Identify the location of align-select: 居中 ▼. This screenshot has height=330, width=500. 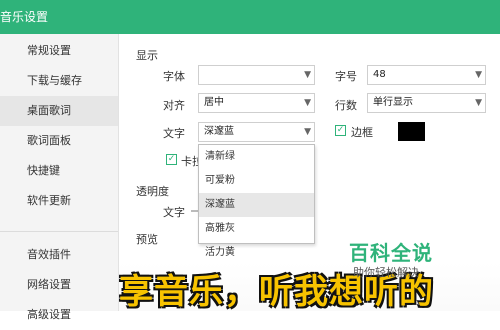
(256, 103).